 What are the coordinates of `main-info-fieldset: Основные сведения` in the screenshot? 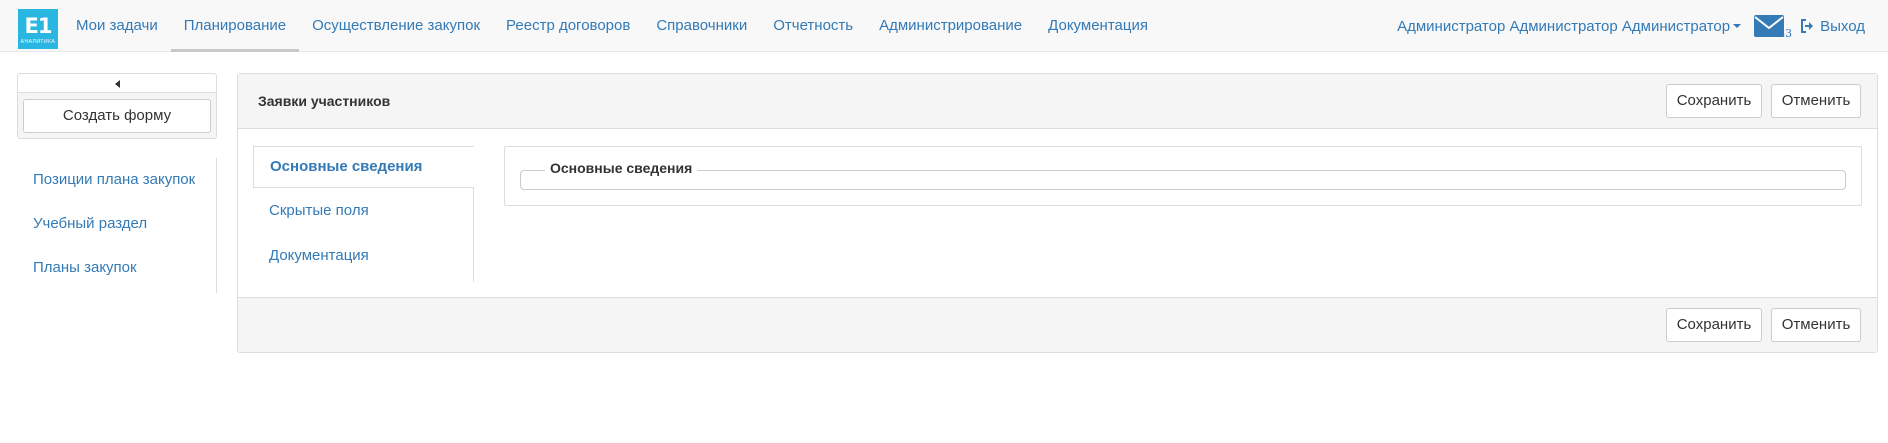 It's located at (1183, 176).